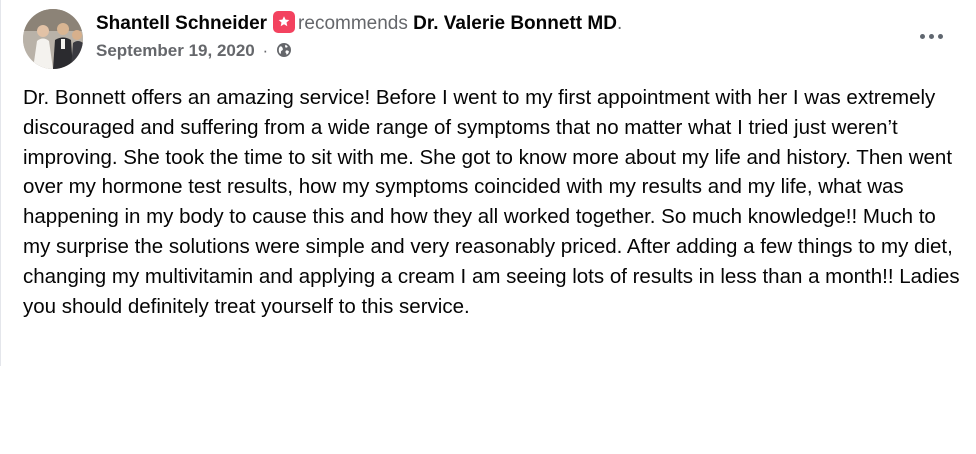 Image resolution: width=976 pixels, height=454 pixels. Describe the element at coordinates (53, 39) in the screenshot. I see `avatar` at that location.